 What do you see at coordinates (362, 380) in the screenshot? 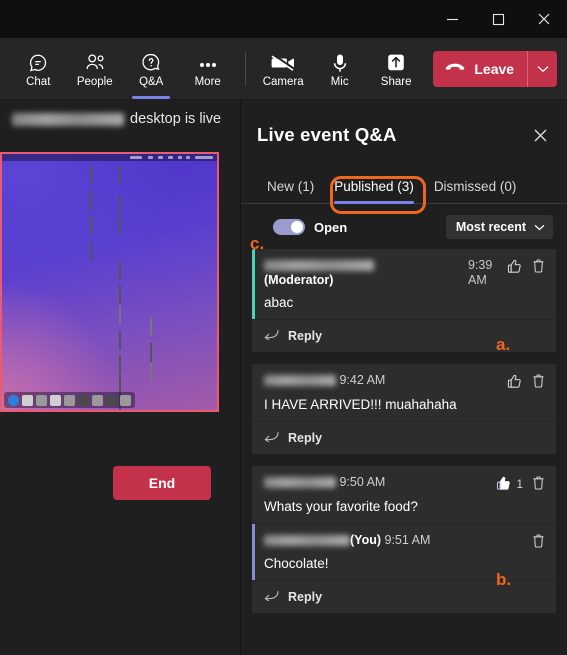
I see `qa-message-time: 9:42 AM` at bounding box center [362, 380].